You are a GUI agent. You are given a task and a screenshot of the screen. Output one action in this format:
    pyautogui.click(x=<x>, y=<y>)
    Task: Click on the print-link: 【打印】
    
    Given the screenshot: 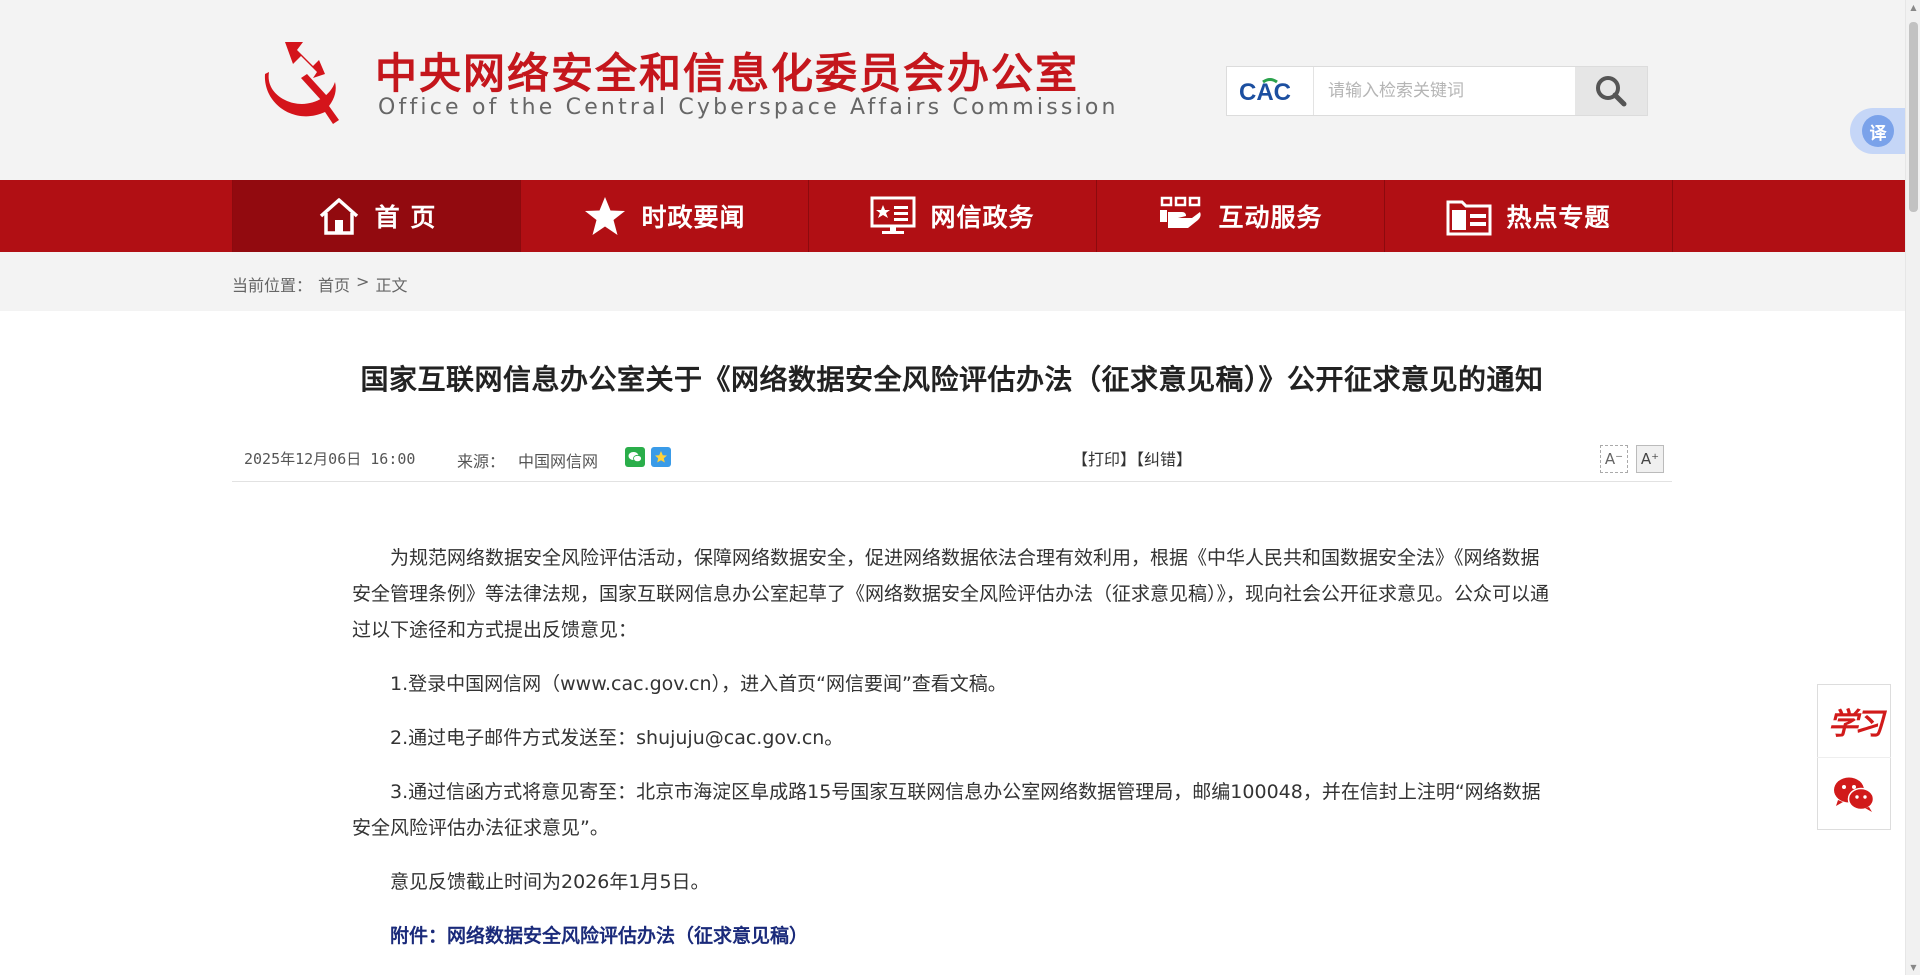 What is the action you would take?
    pyautogui.click(x=1104, y=459)
    